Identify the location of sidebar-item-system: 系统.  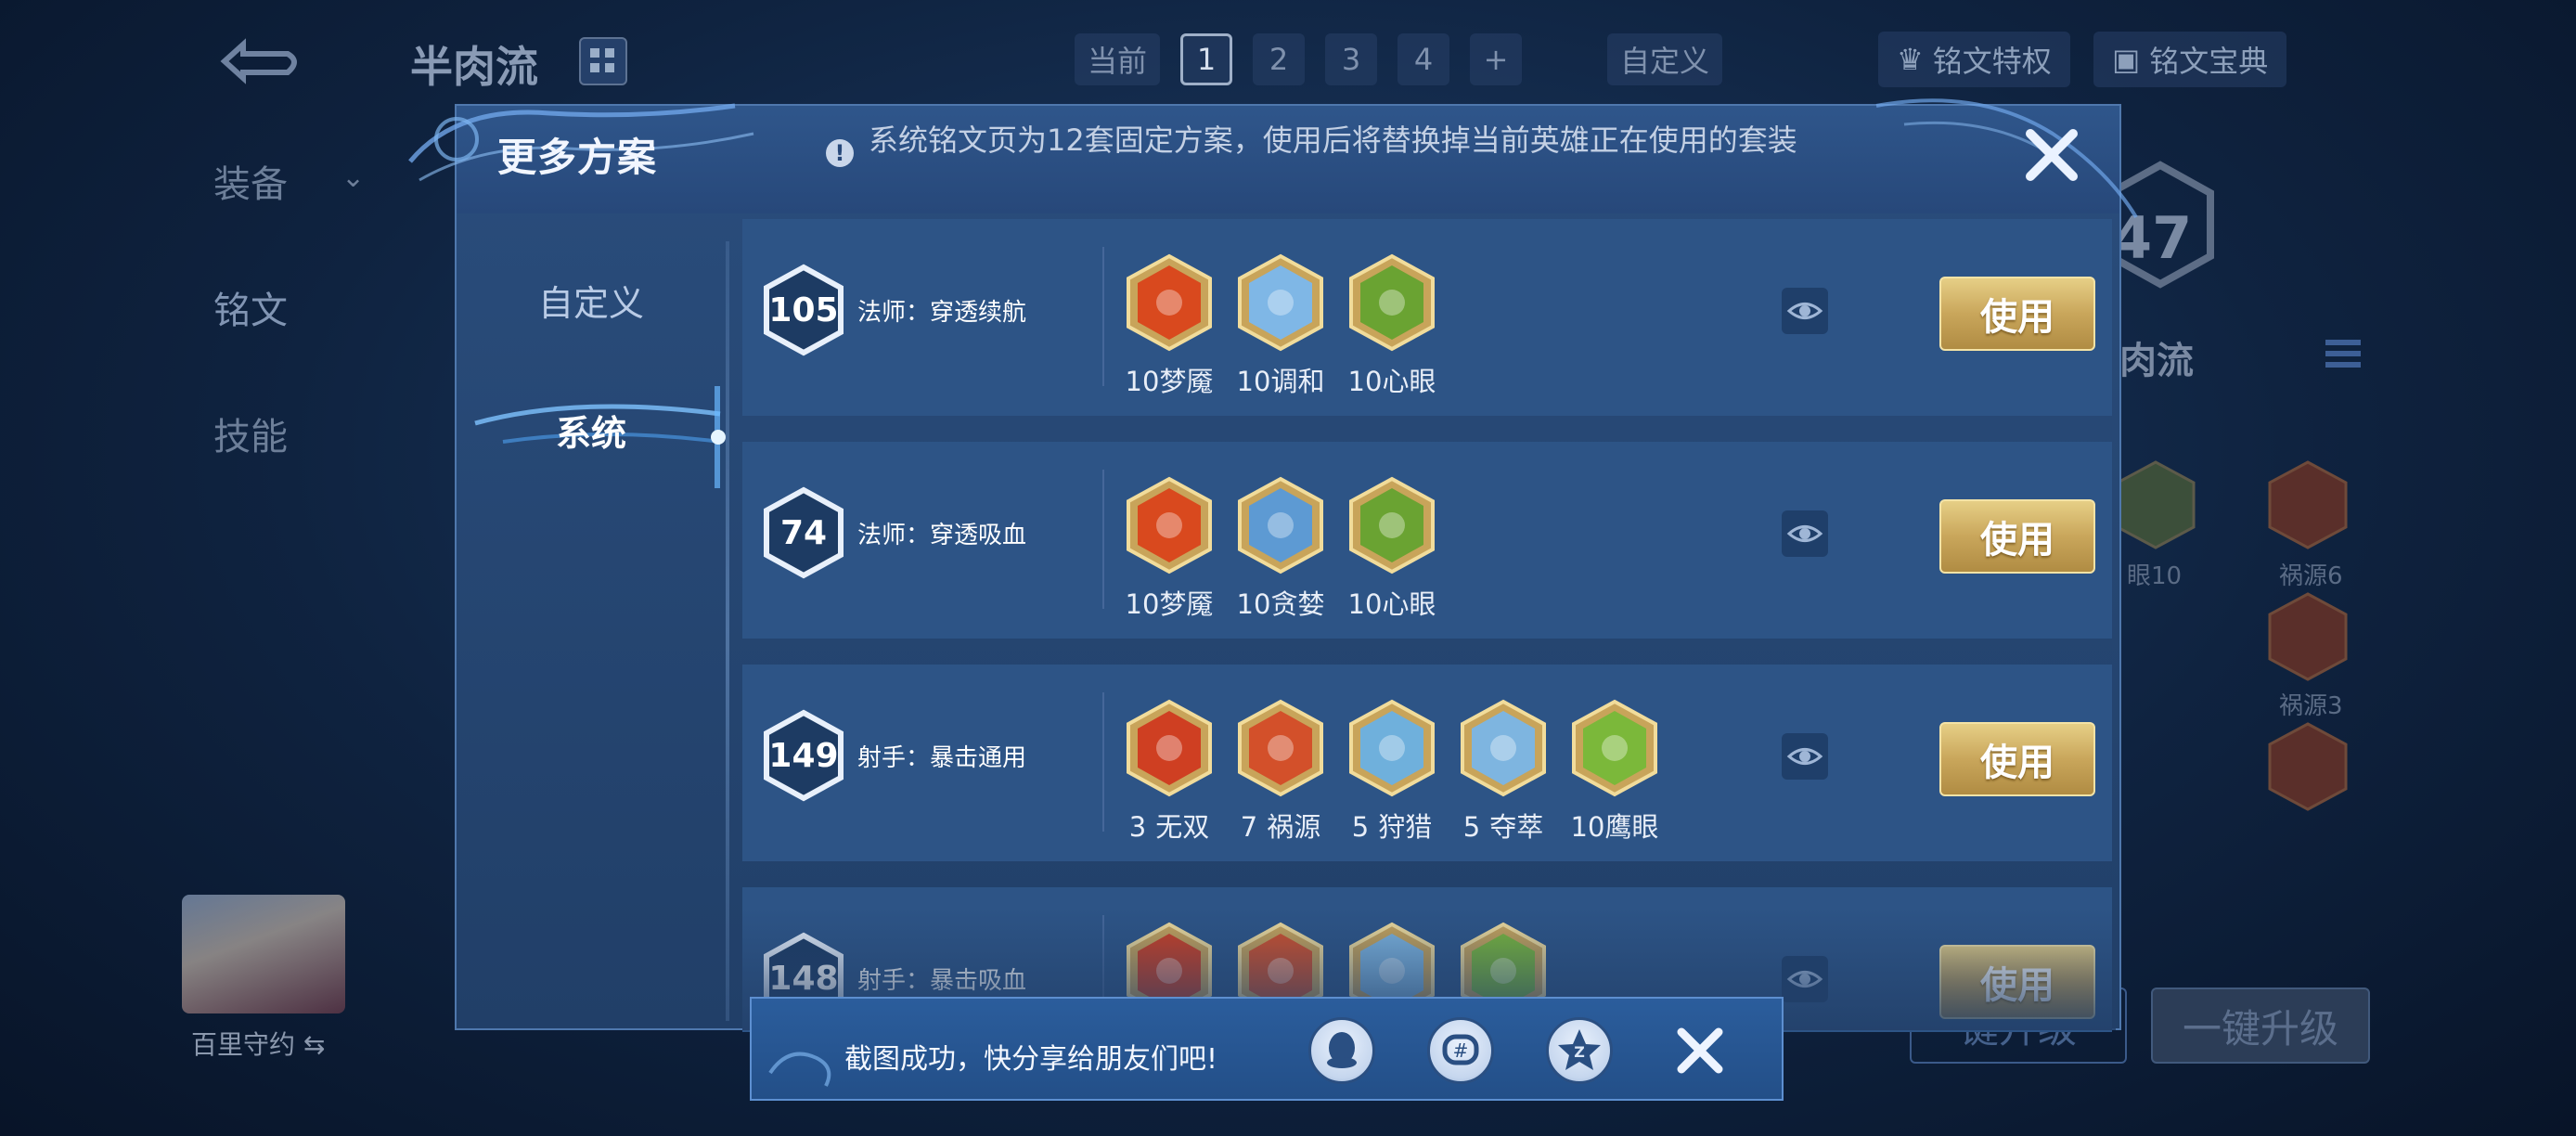
(592, 430).